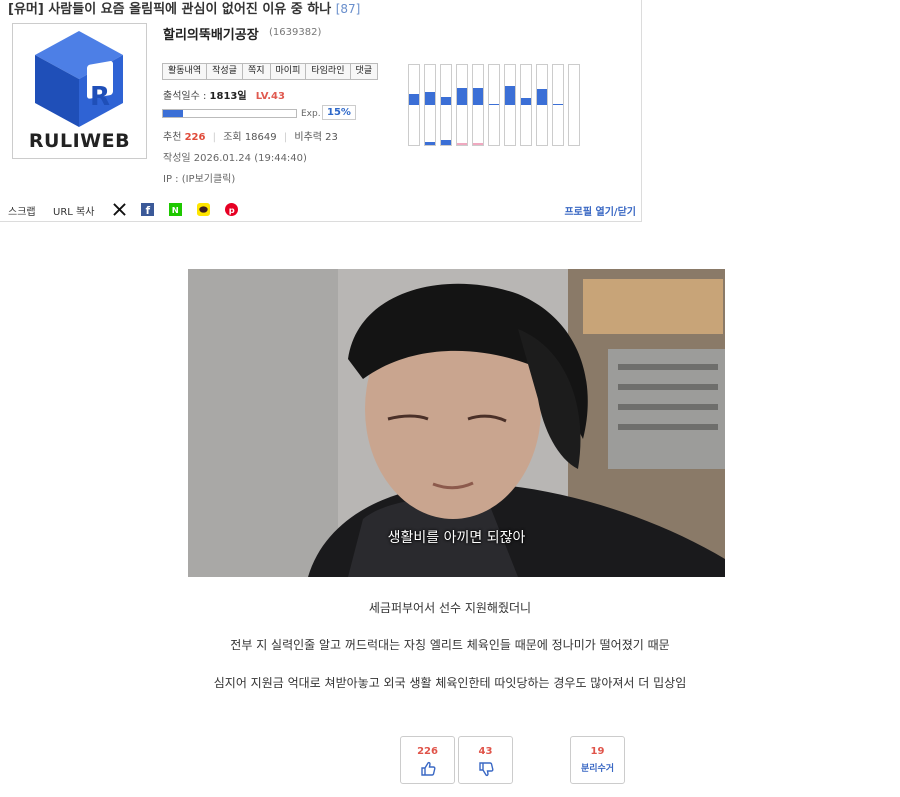  Describe the element at coordinates (190, 9) in the screenshot. I see `post-title-text: 사람들이 요즘 올림픽에 관심이 없어진 이유 중 하나` at that location.